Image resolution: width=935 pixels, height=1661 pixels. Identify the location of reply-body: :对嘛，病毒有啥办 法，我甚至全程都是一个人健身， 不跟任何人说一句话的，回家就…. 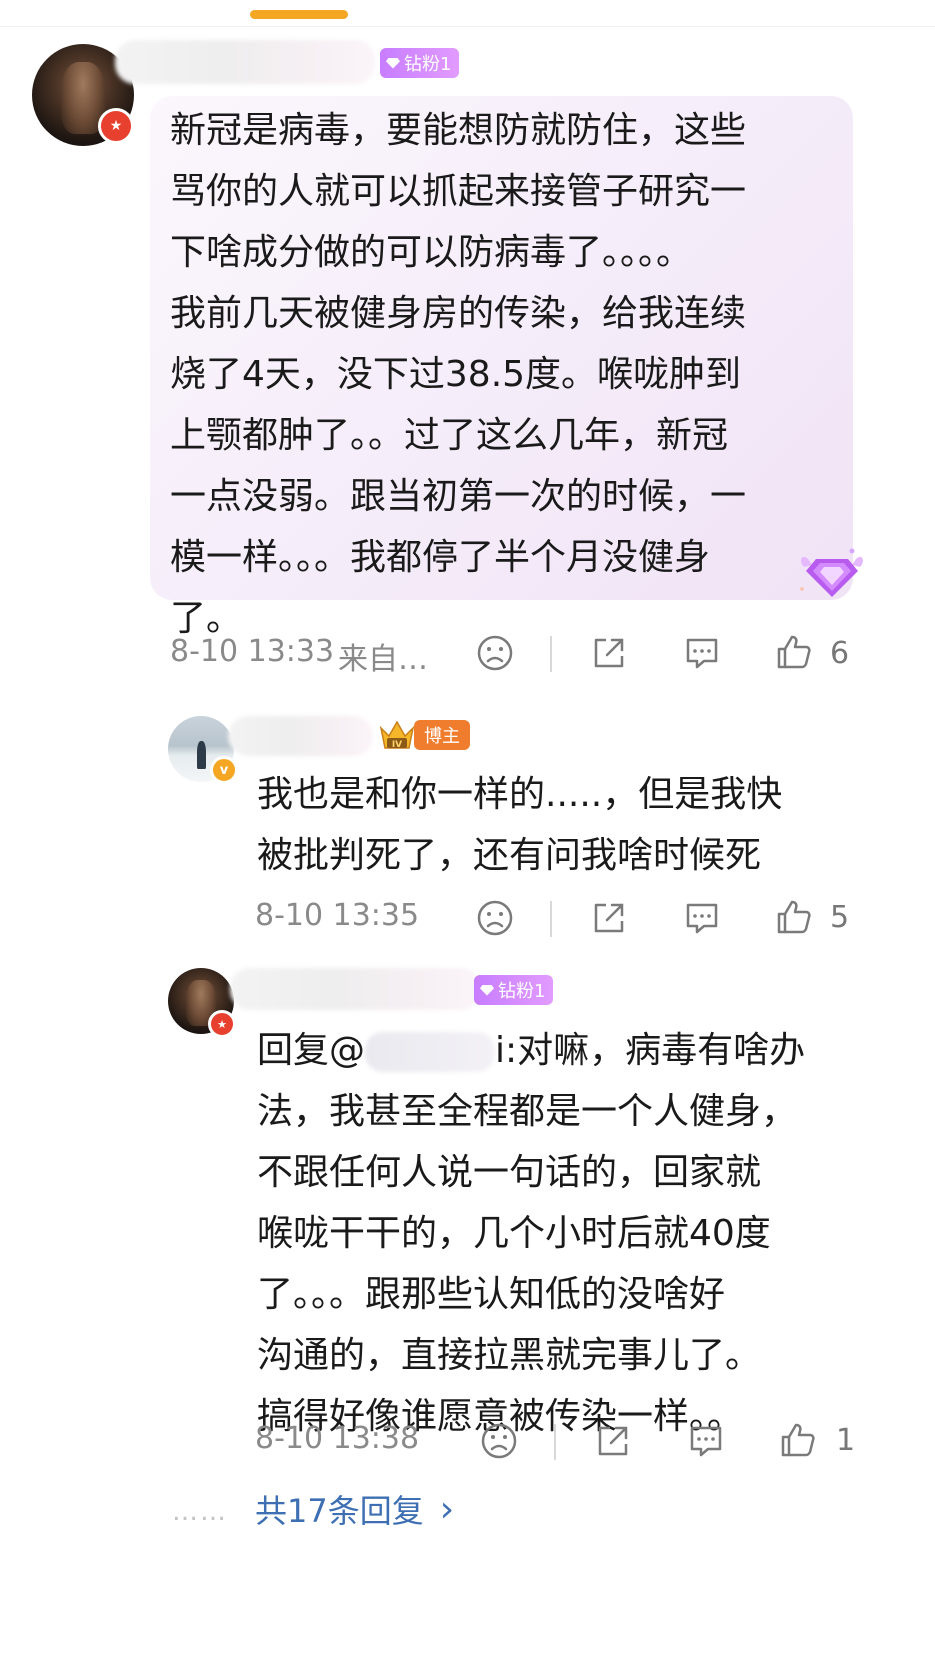
(531, 1233).